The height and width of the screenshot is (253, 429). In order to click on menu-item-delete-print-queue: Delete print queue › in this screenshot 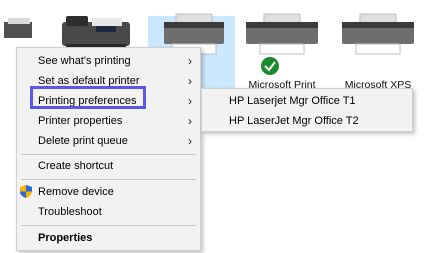, I will do `click(108, 141)`.